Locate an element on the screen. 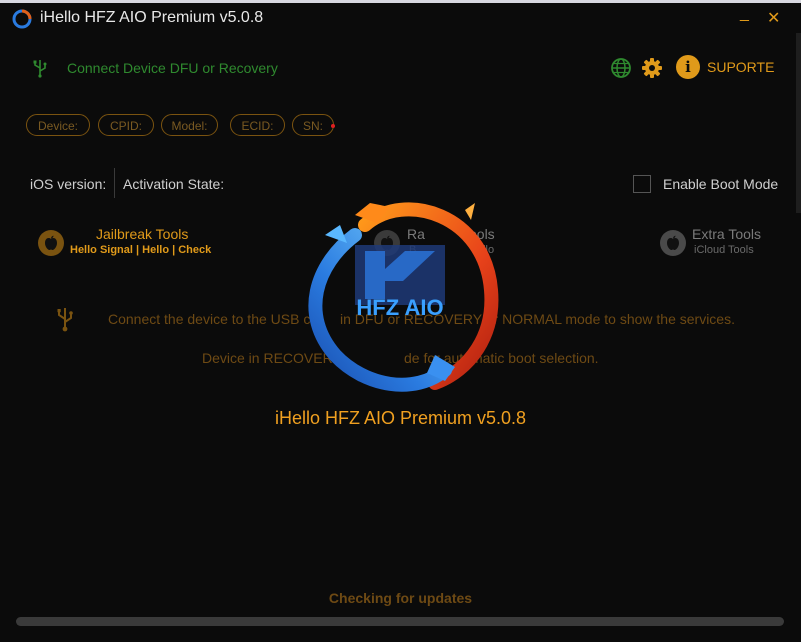  splash-title: iHello HFZ AIO Premium v5.0.8 is located at coordinates (400, 418).